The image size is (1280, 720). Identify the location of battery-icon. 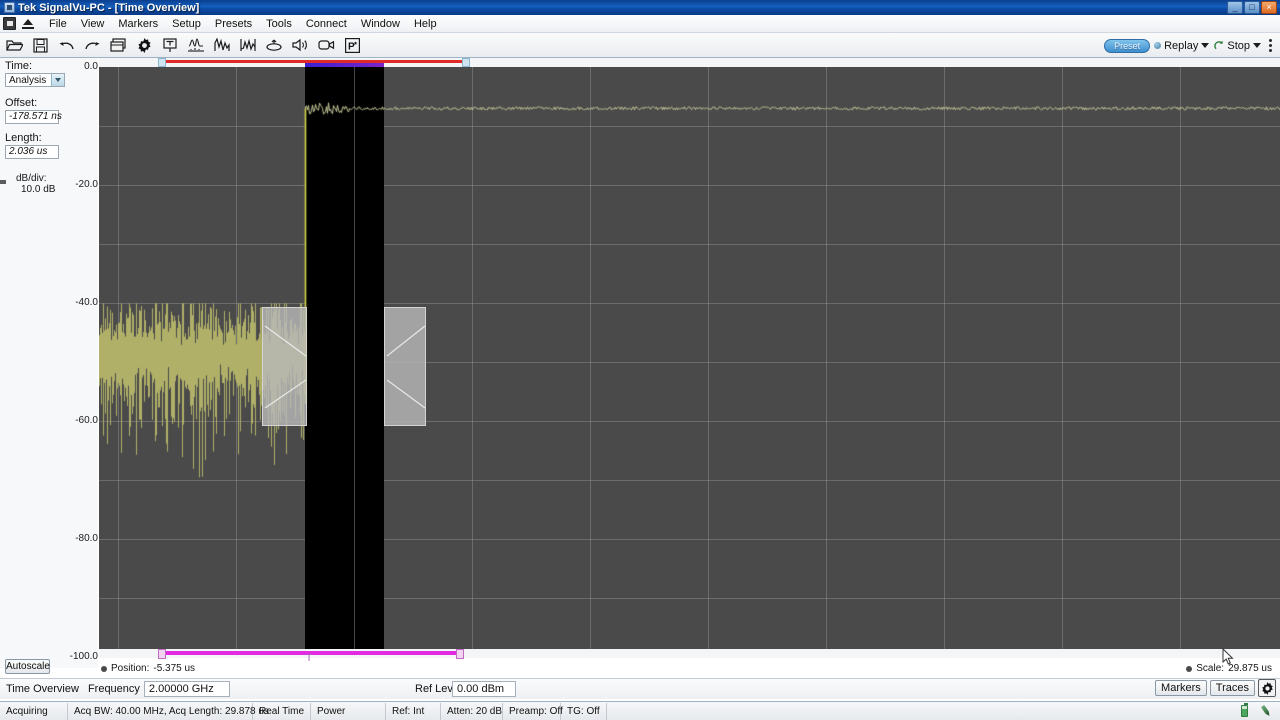
(1244, 710).